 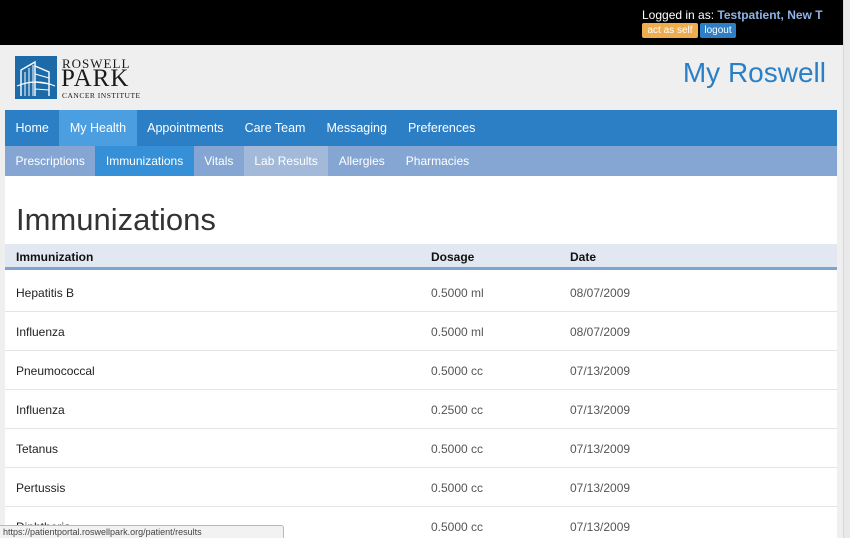 What do you see at coordinates (421, 370) in the screenshot?
I see `table-row: Pneumococcal 0.5000 cc 07/13/2009` at bounding box center [421, 370].